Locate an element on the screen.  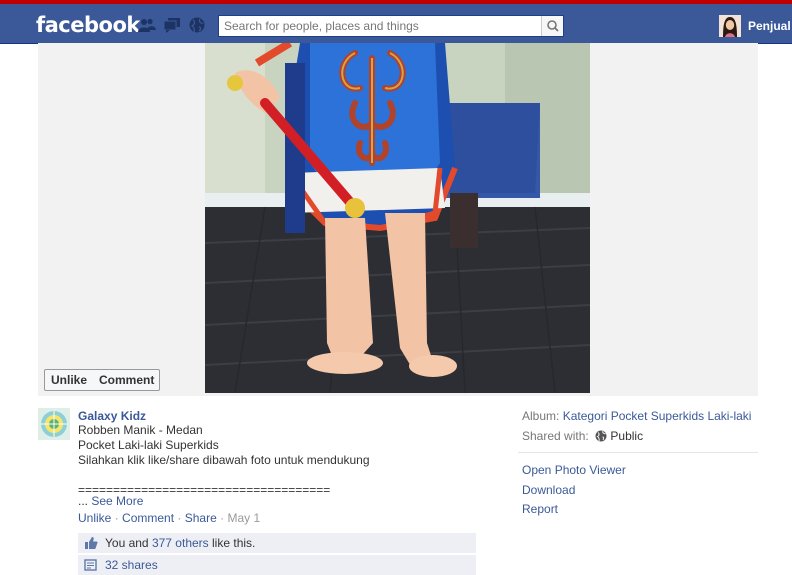
likes-summary: You and 377 others like this. is located at coordinates (277, 543).